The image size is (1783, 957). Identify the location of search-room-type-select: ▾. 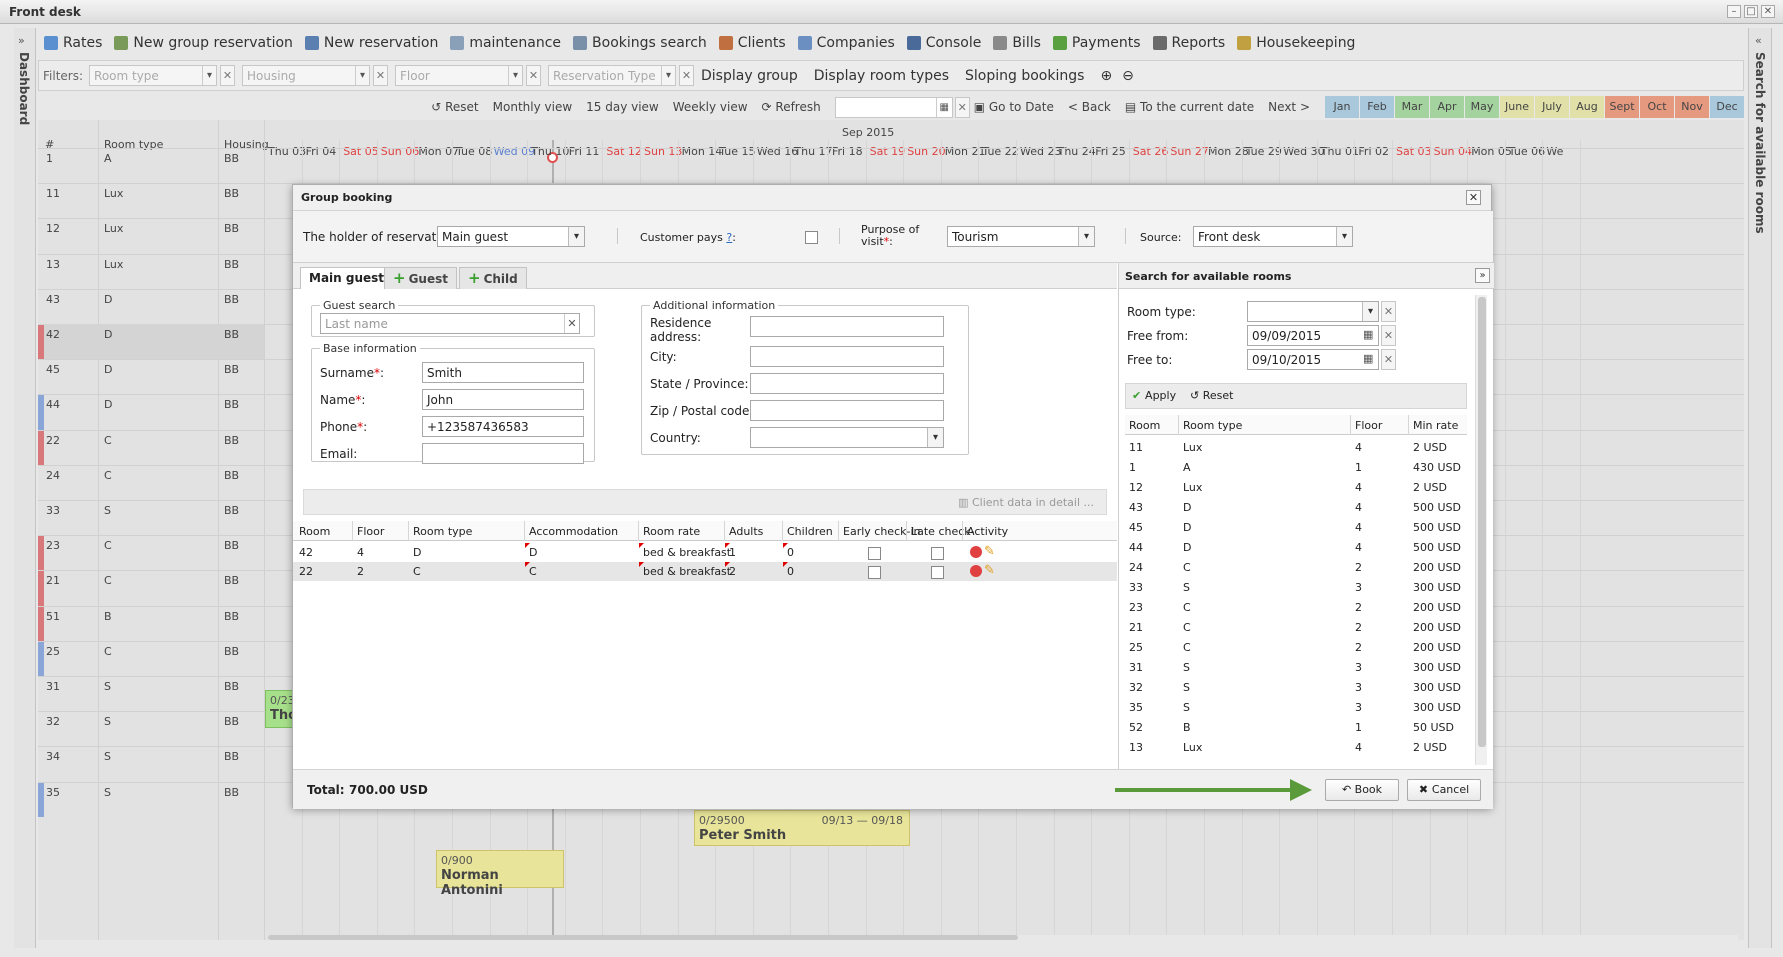
(1313, 311).